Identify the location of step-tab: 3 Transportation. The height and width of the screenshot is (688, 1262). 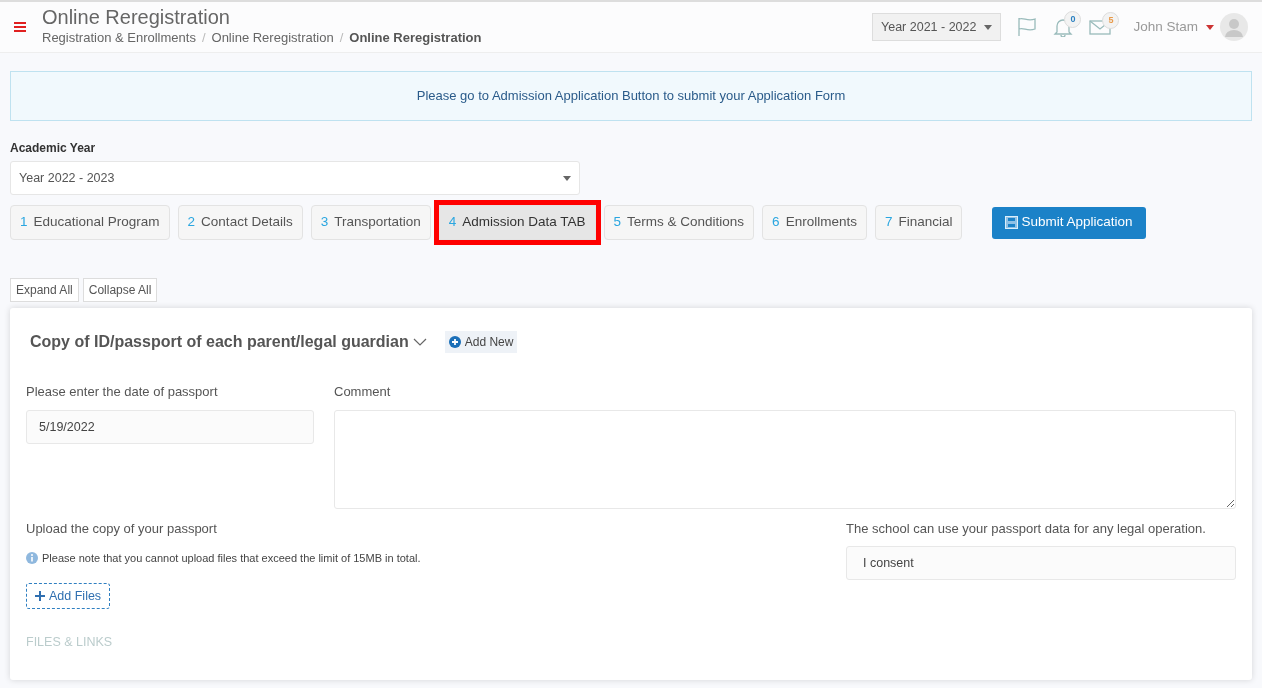
(370, 222).